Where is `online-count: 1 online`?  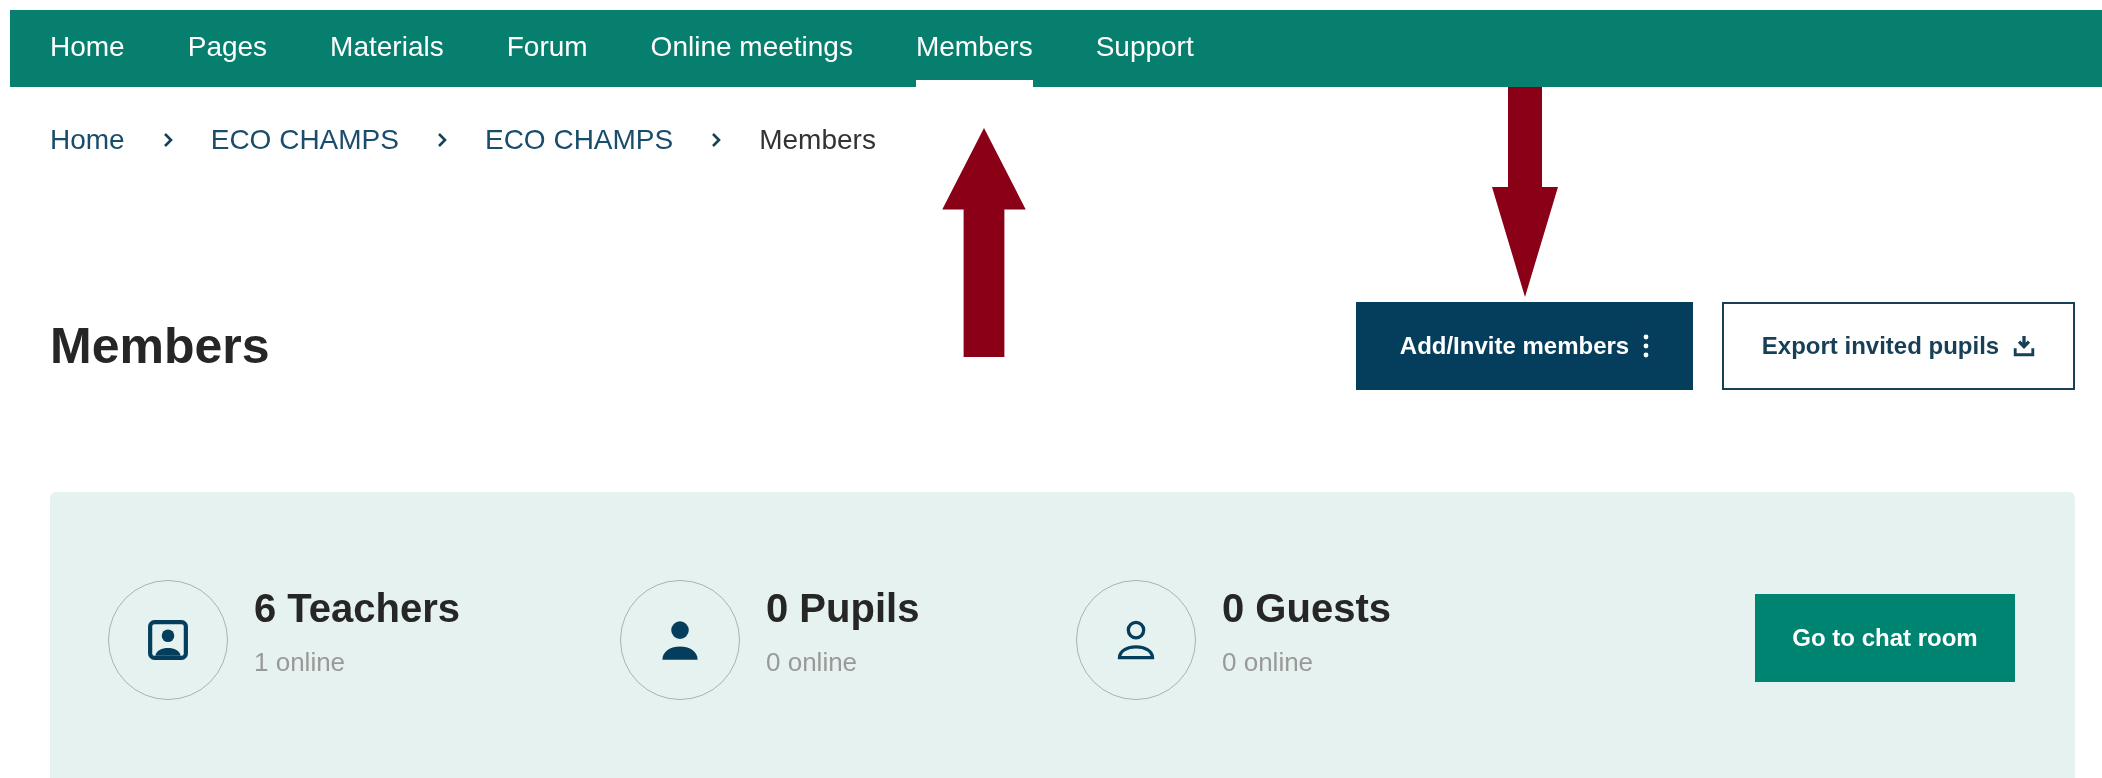 online-count: 1 online is located at coordinates (300, 662).